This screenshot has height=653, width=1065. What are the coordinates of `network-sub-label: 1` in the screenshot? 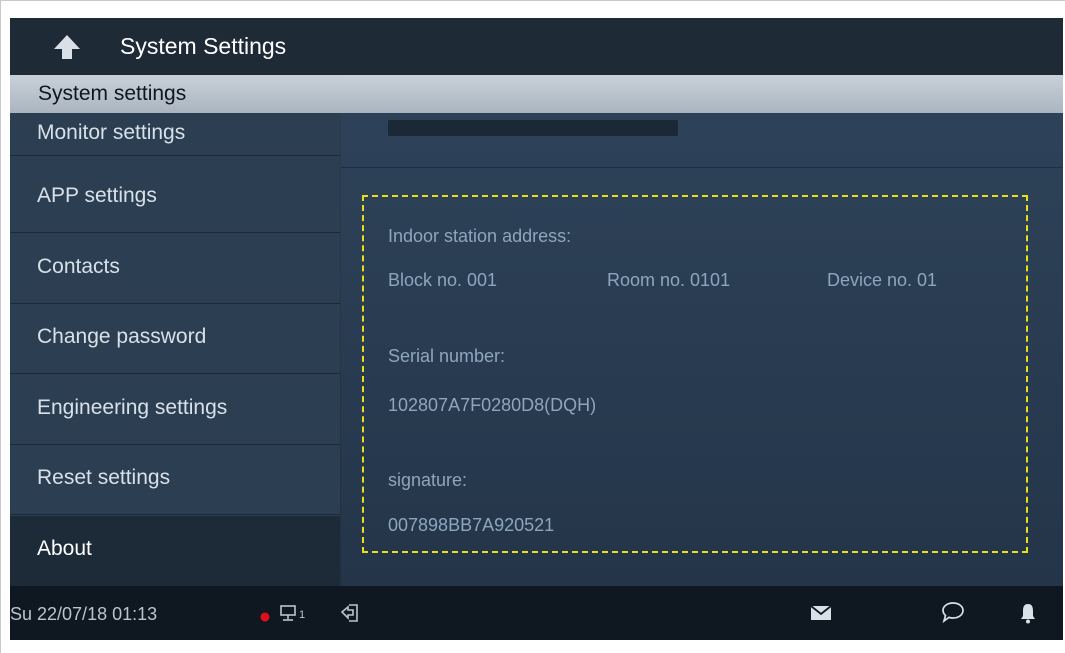 It's located at (302, 615).